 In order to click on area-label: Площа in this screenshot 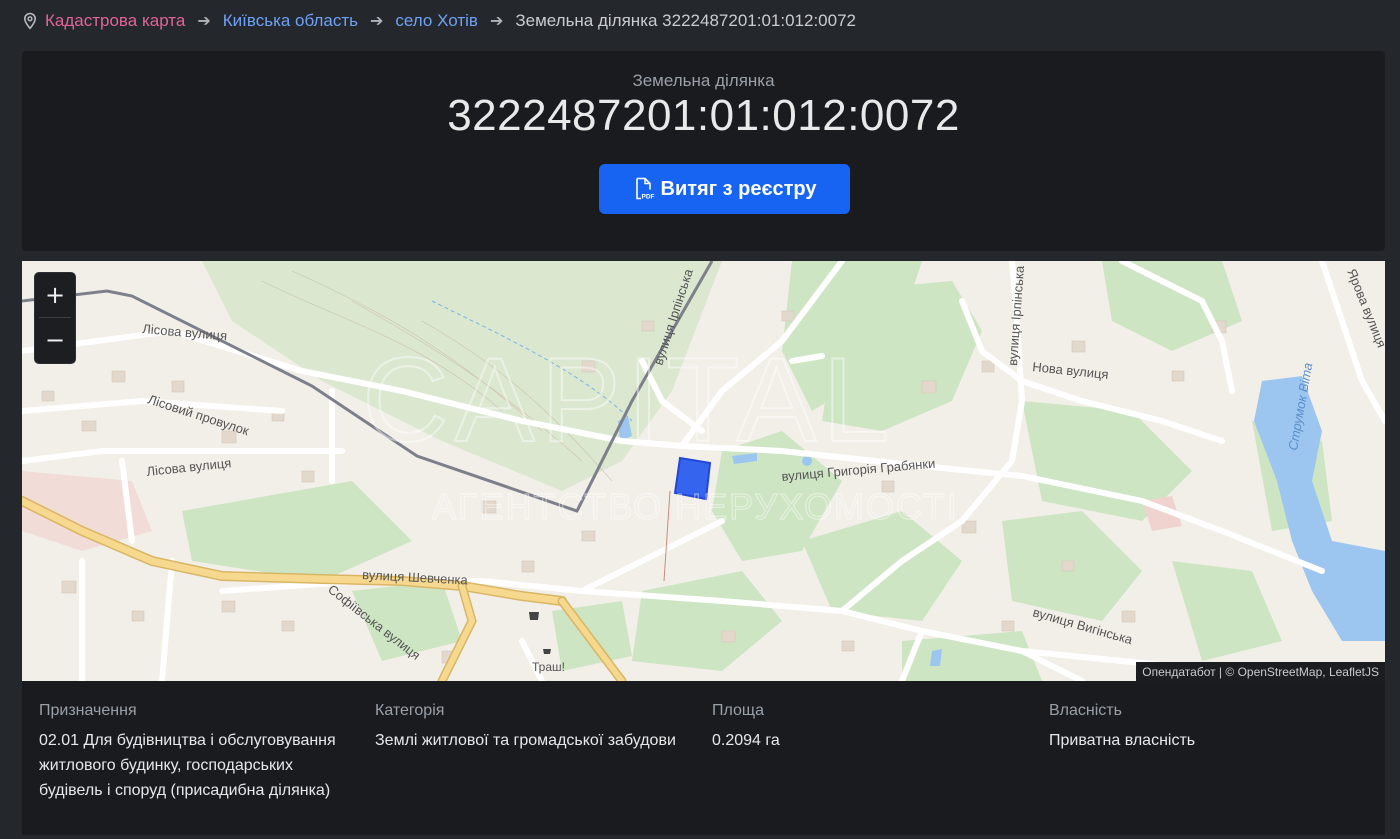, I will do `click(738, 710)`.